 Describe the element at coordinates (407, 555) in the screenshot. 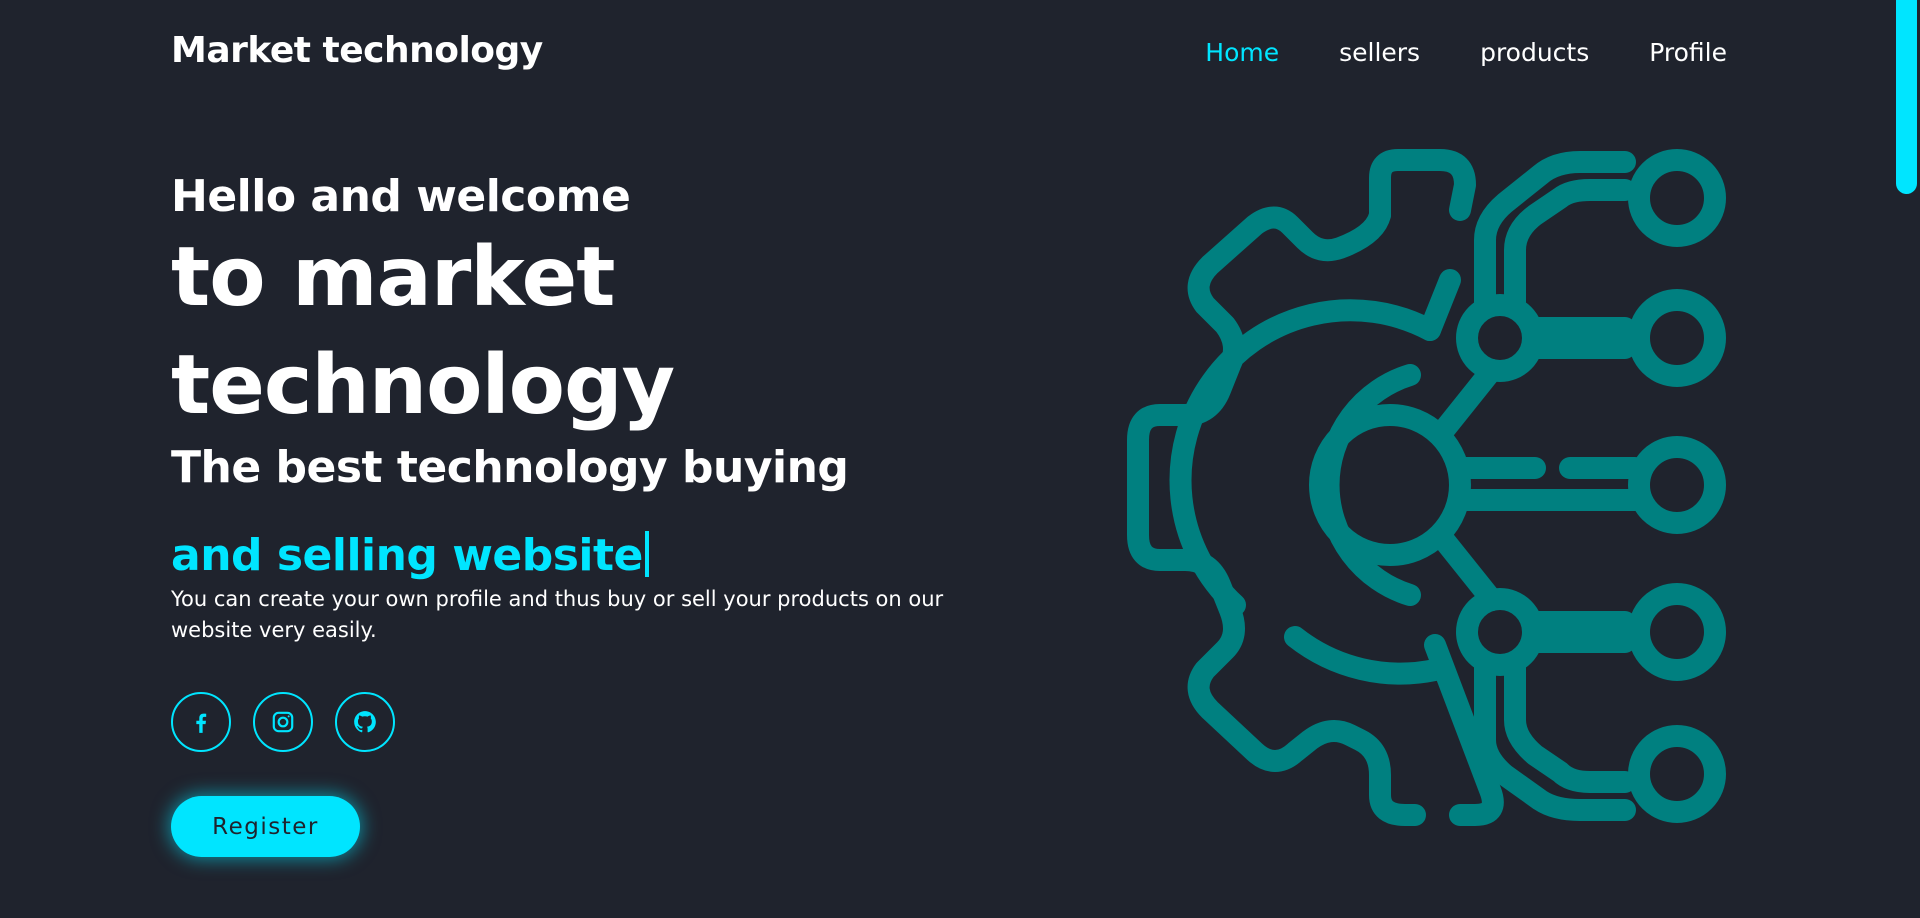

I see `typed-text: and selling website` at that location.